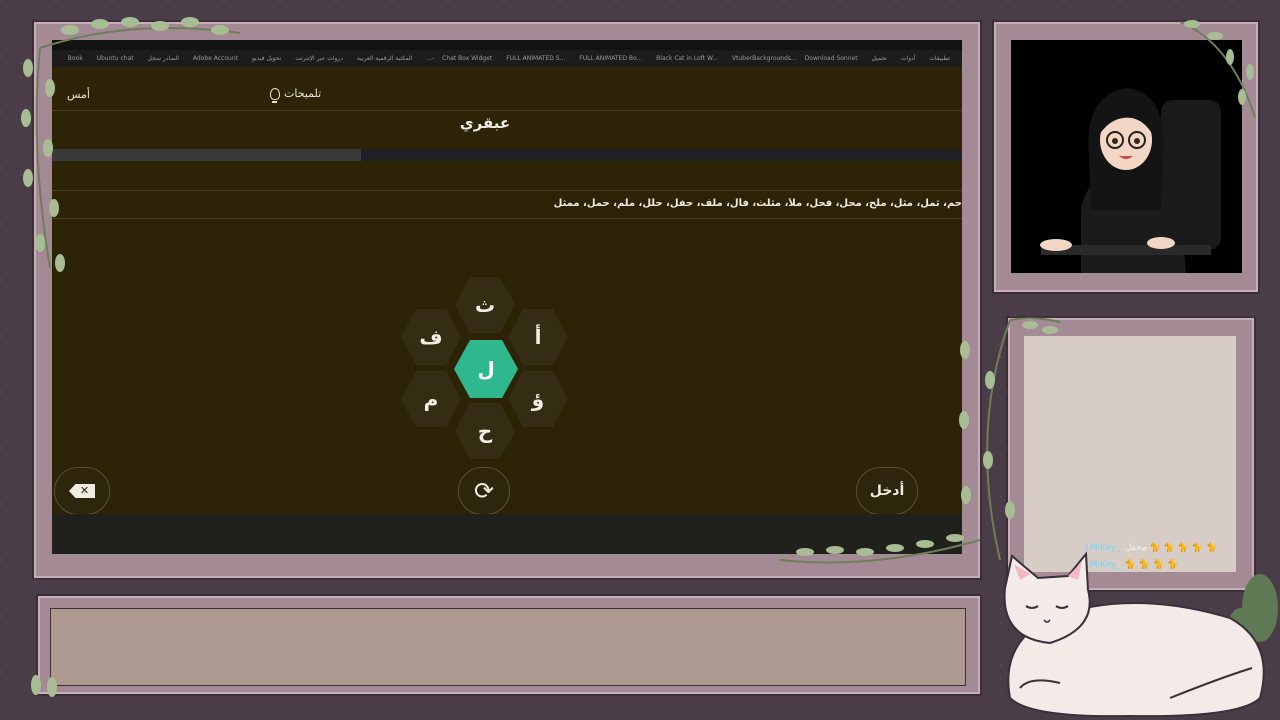 The image size is (1280, 720). What do you see at coordinates (303, 93) in the screenshot?
I see `hints-label: تلميحات` at bounding box center [303, 93].